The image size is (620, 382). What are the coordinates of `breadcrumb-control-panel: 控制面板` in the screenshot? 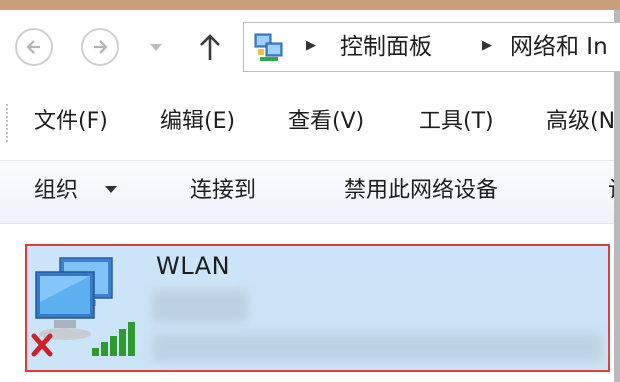 It's located at (386, 47).